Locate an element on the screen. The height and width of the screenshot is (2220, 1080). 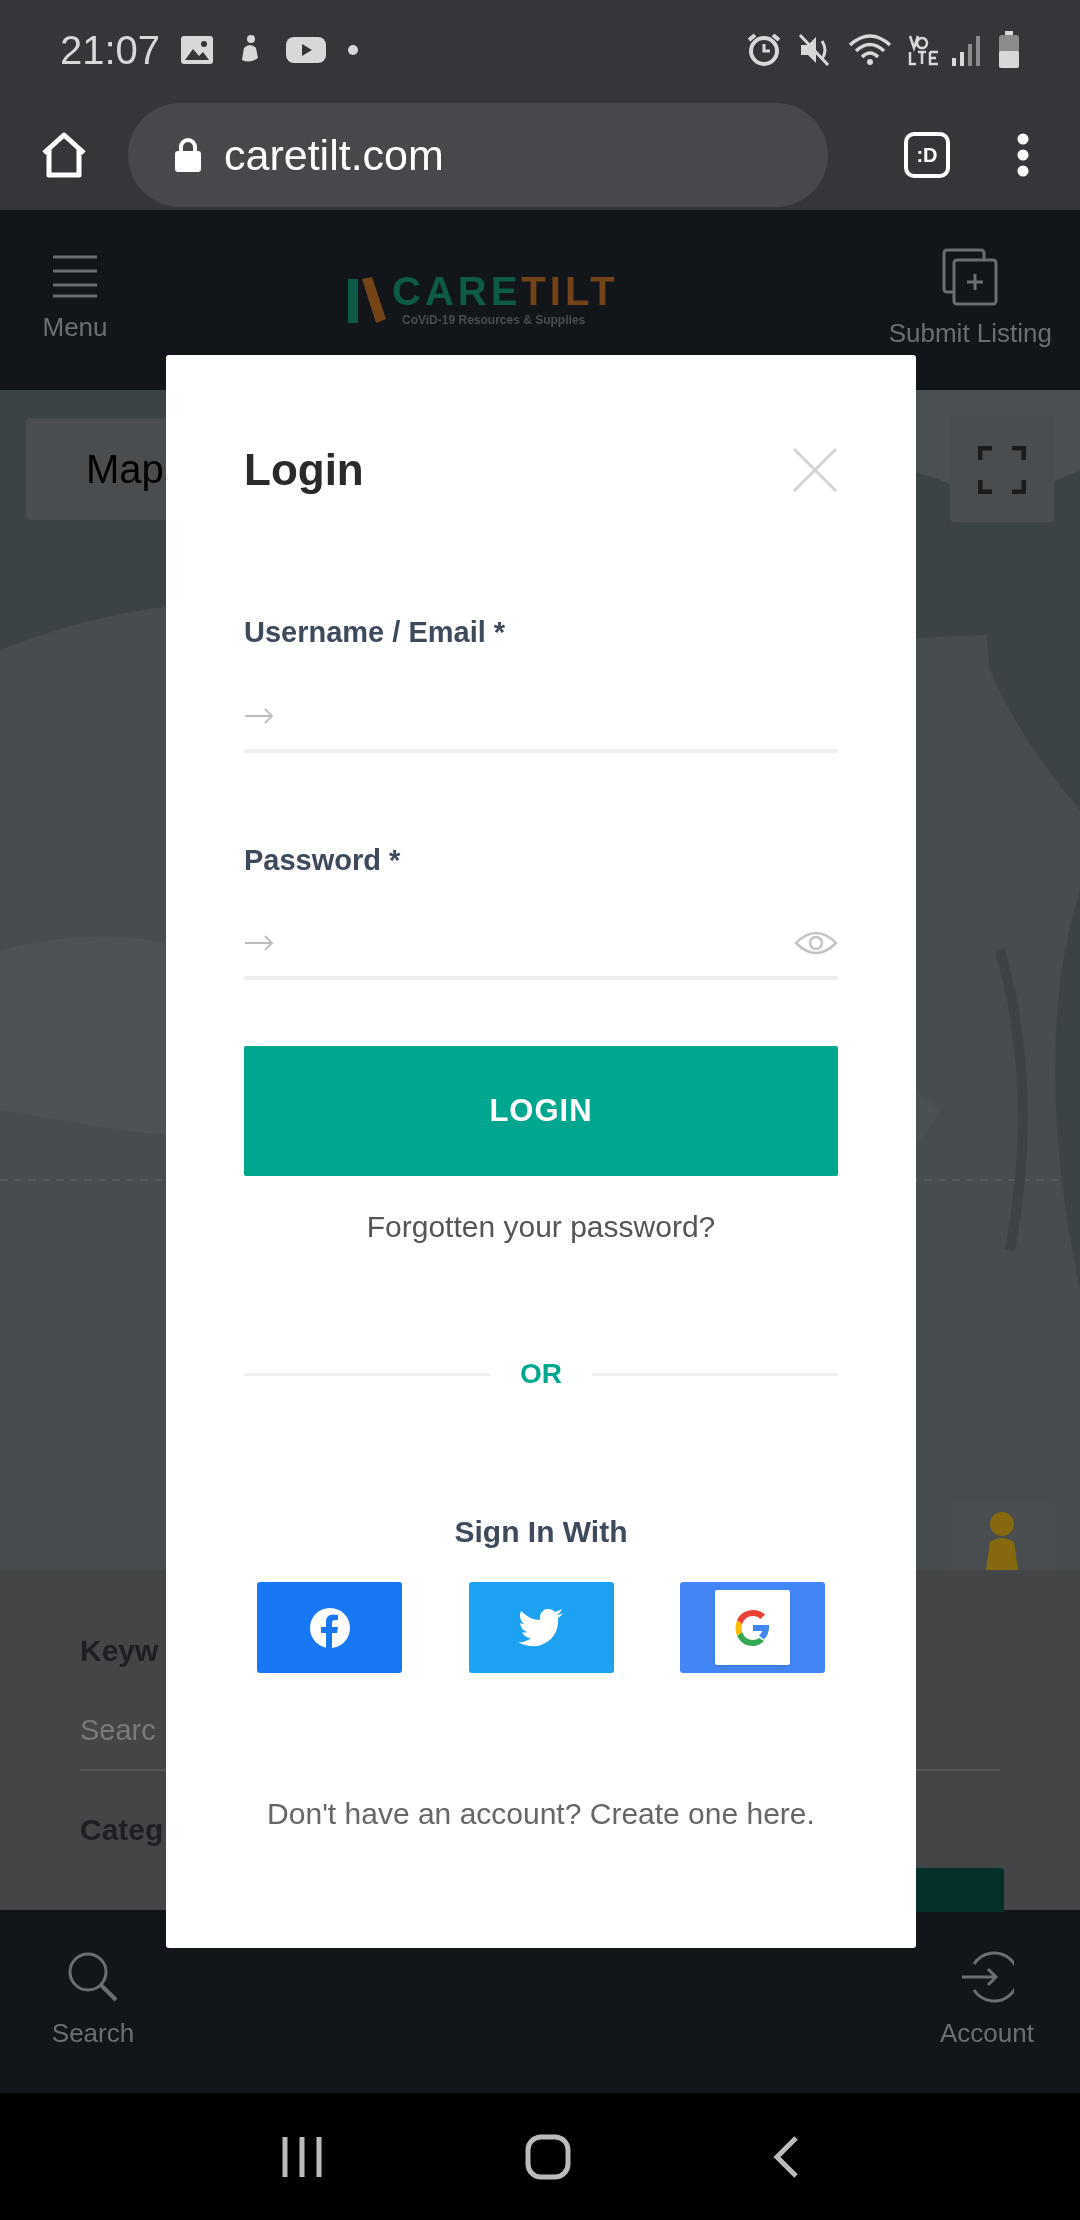
logo-text: TILT is located at coordinates (570, 291).